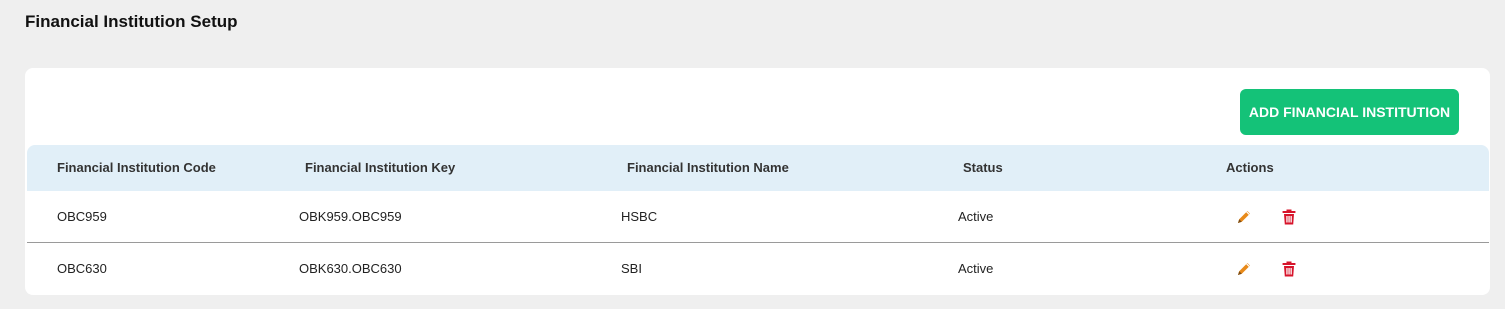 The image size is (1505, 309). I want to click on column-header-actions: Actions, so click(1250, 167).